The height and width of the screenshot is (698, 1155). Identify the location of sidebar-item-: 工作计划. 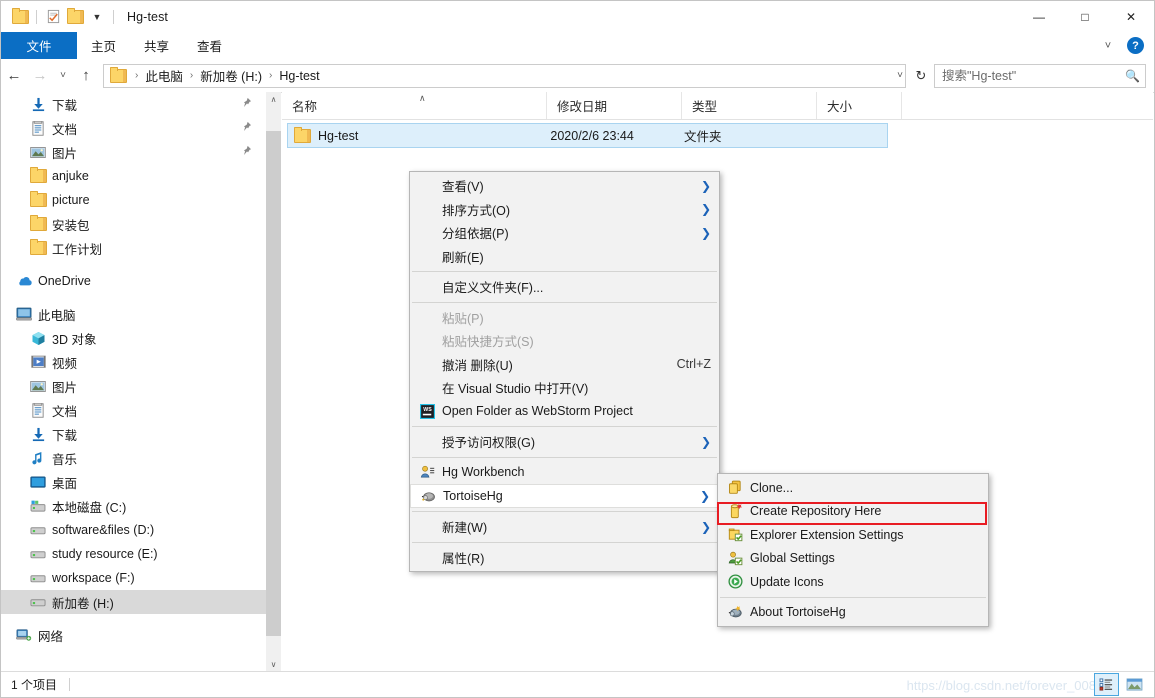
(133, 248).